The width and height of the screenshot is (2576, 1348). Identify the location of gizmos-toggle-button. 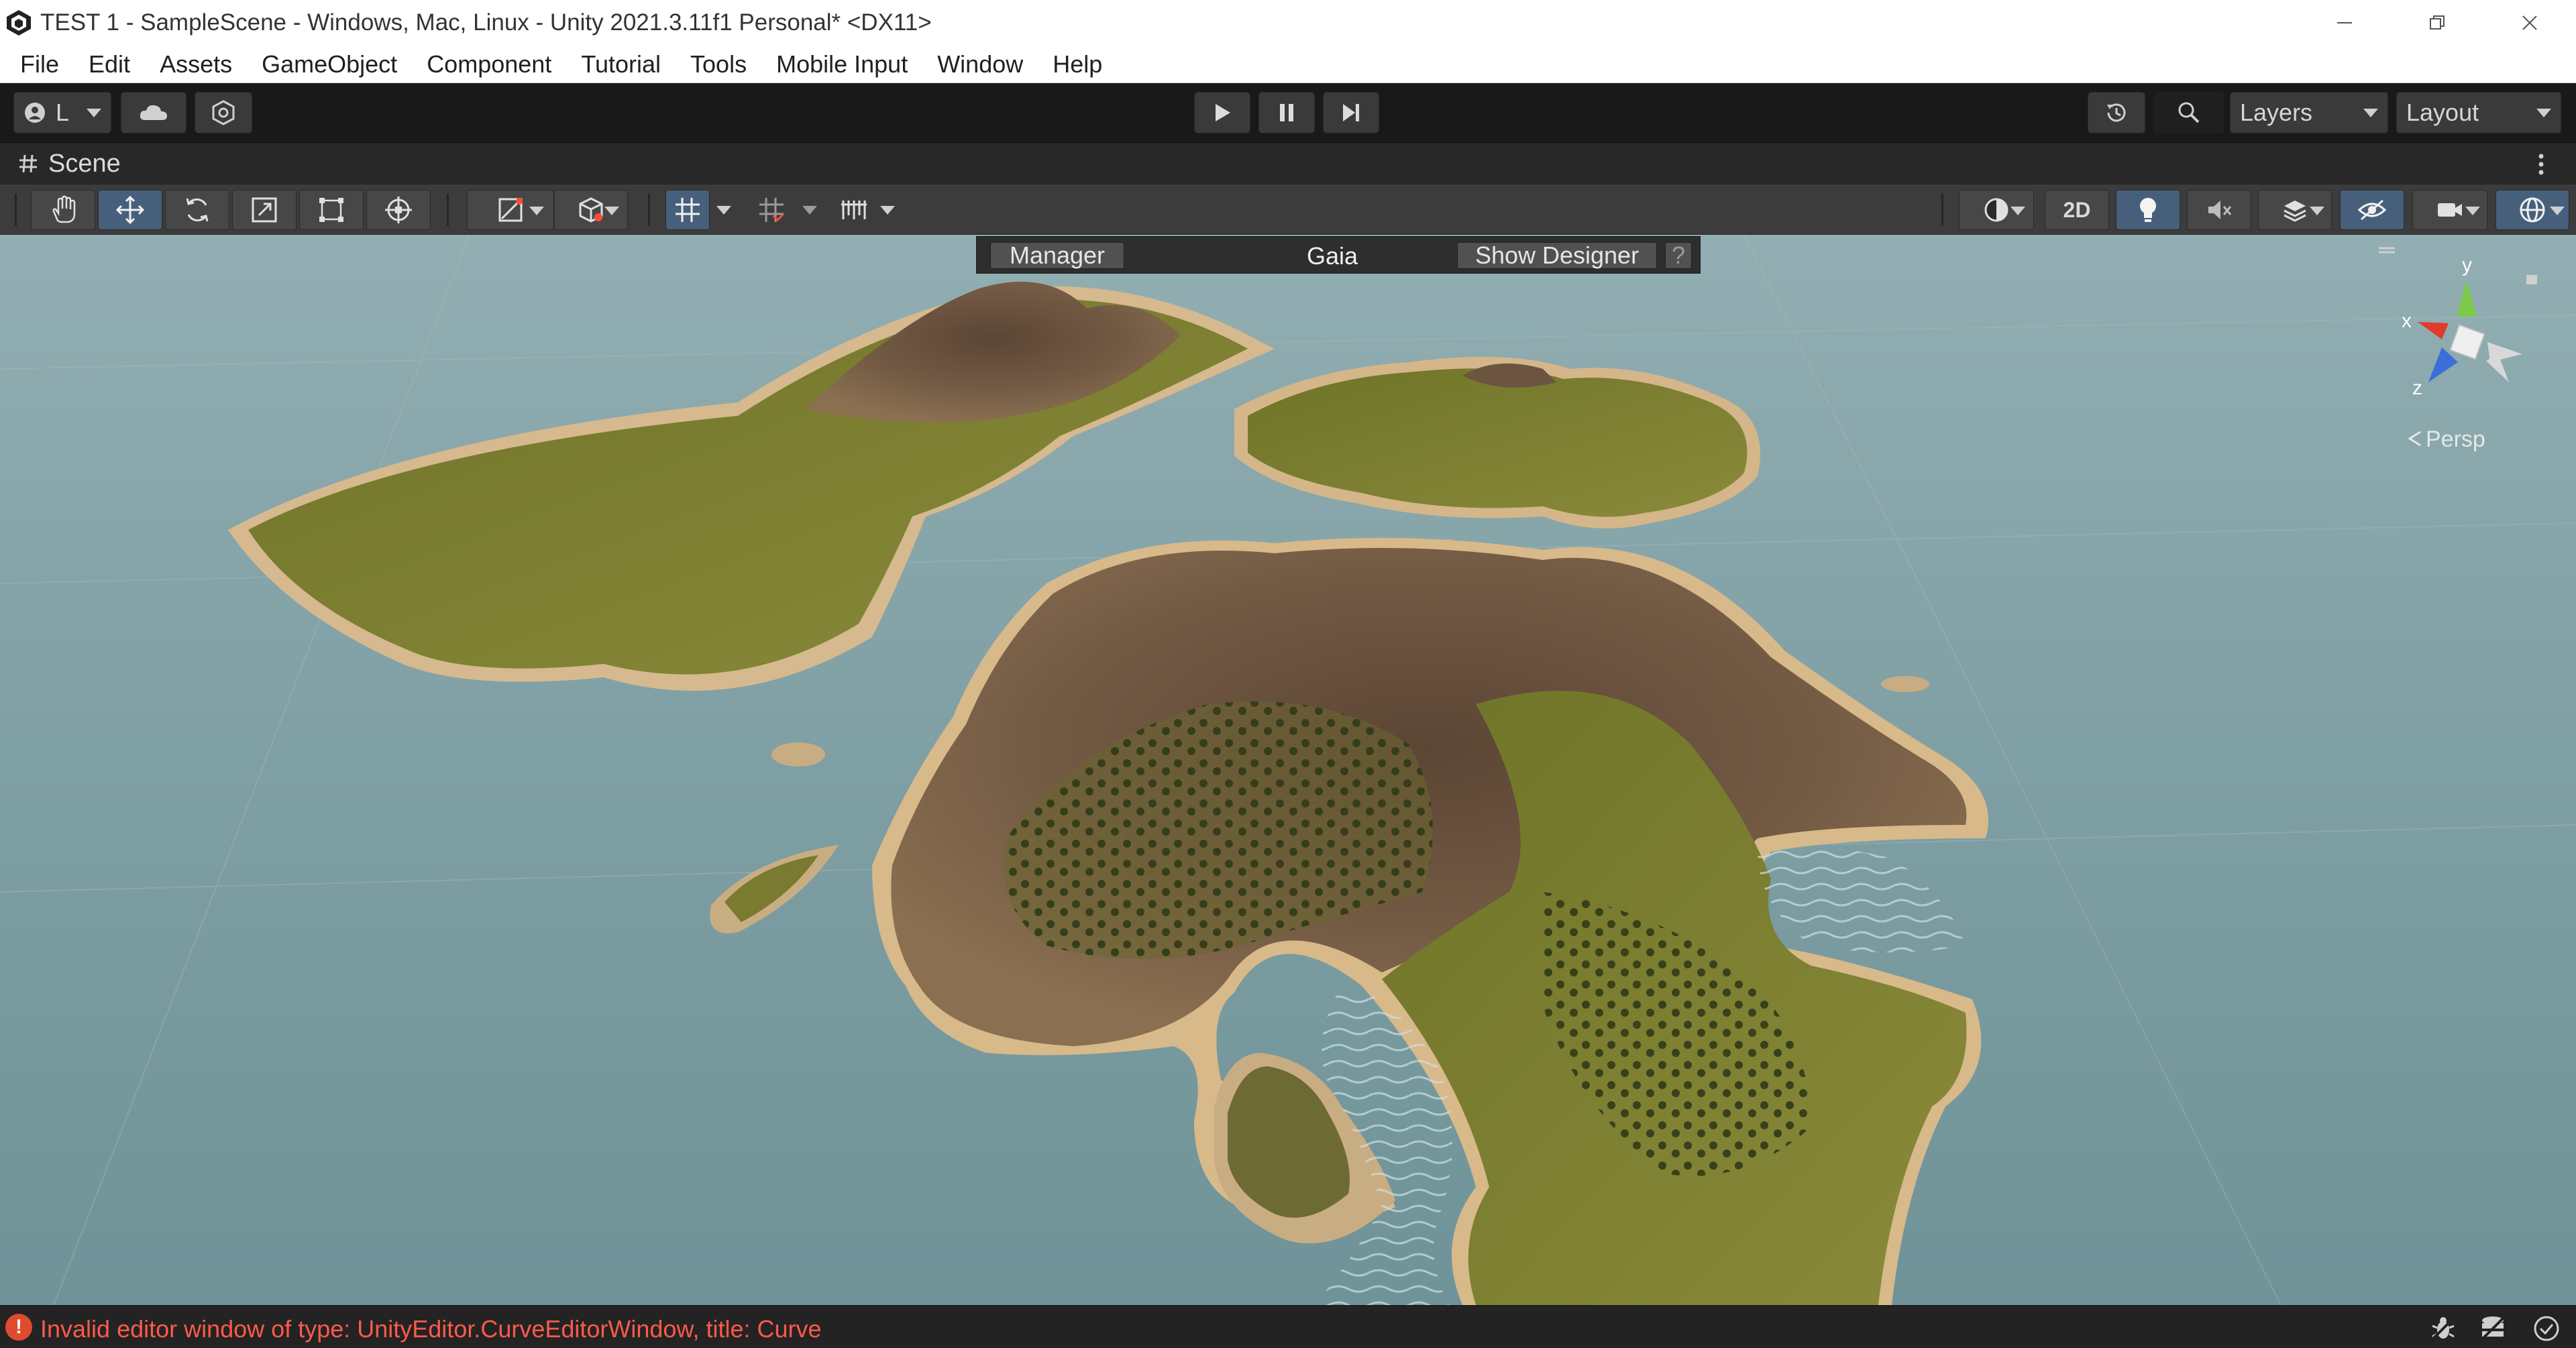
(2532, 210).